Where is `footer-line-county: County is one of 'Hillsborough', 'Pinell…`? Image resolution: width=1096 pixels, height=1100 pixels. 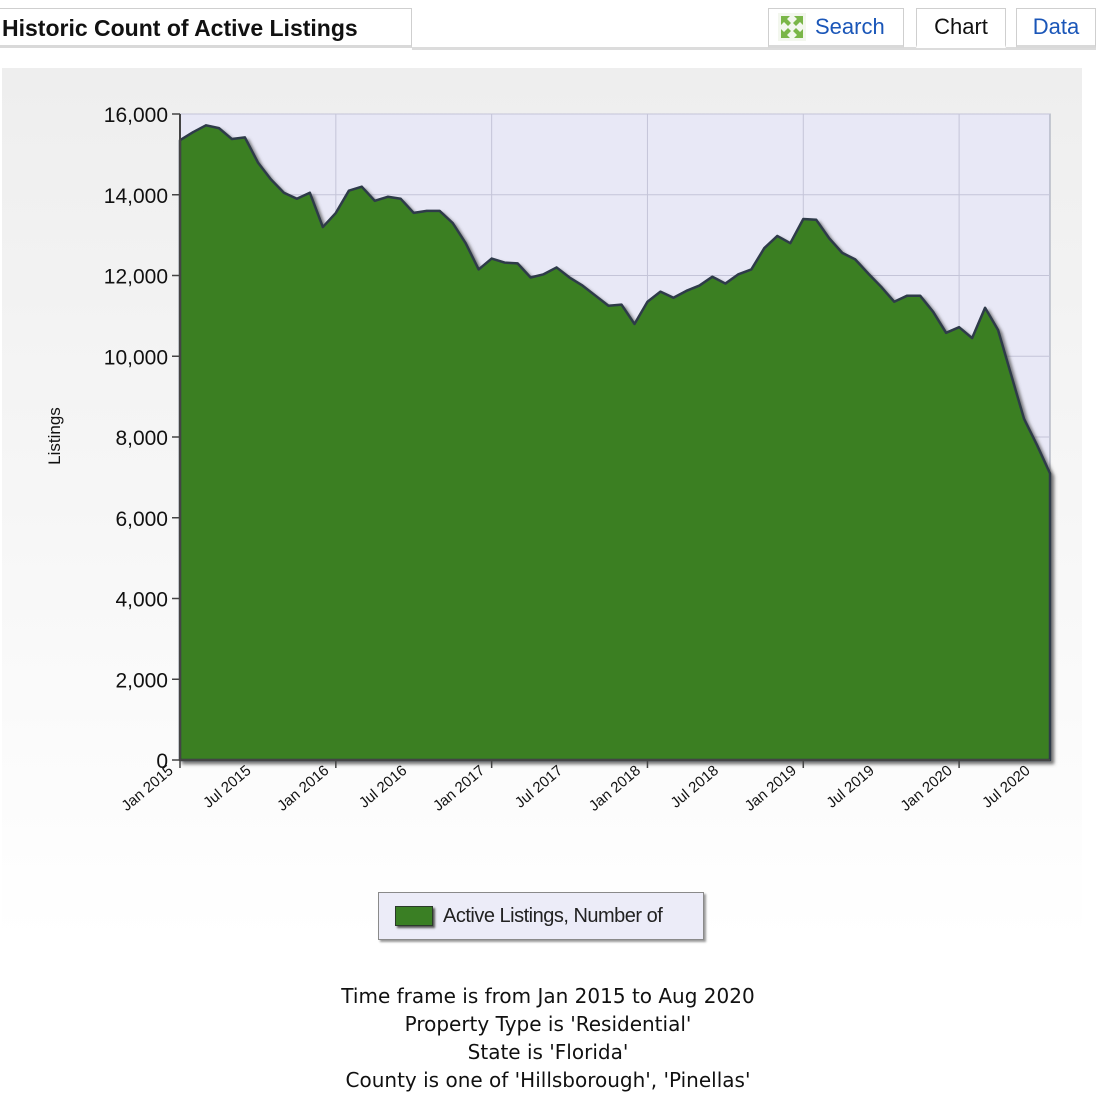 footer-line-county: County is one of 'Hillsborough', 'Pinell… is located at coordinates (548, 1080).